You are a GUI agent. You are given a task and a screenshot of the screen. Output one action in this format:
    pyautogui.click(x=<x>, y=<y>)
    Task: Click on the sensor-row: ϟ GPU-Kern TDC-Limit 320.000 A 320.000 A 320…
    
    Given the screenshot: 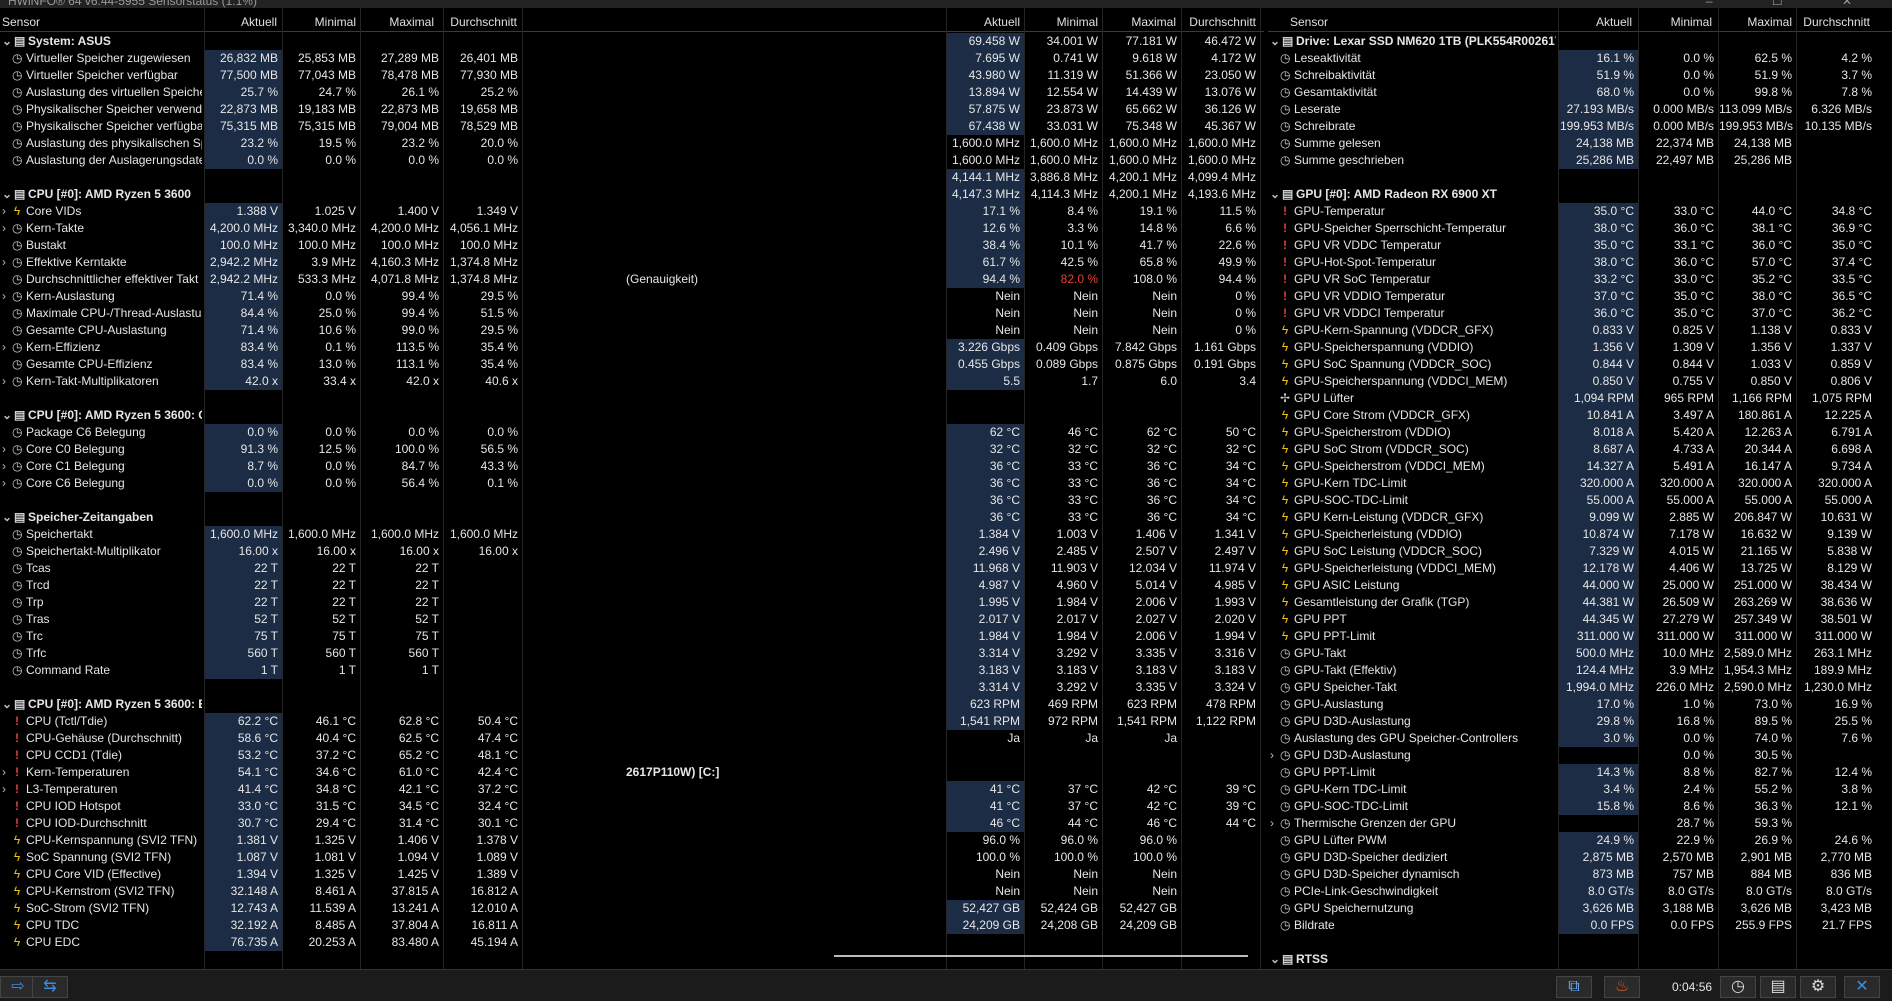 What is the action you would take?
    pyautogui.click(x=1580, y=483)
    